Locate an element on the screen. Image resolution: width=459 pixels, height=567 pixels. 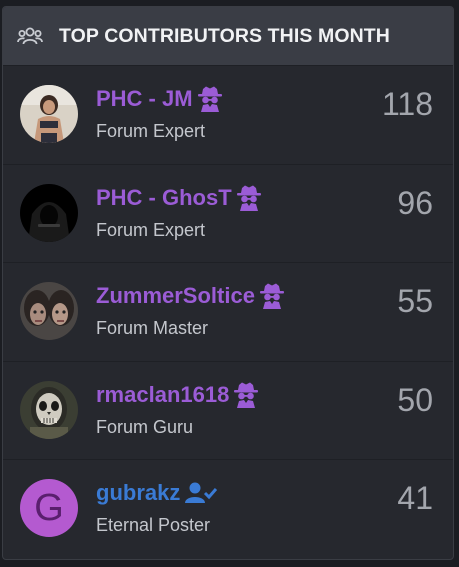
contribution-count: 55 is located at coordinates (415, 301).